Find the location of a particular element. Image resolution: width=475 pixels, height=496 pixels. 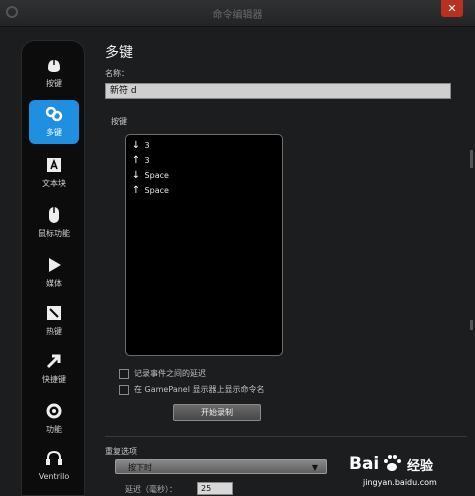

show-name-option: 在 GamePanel 显示器上显示命令名 is located at coordinates (191, 390).